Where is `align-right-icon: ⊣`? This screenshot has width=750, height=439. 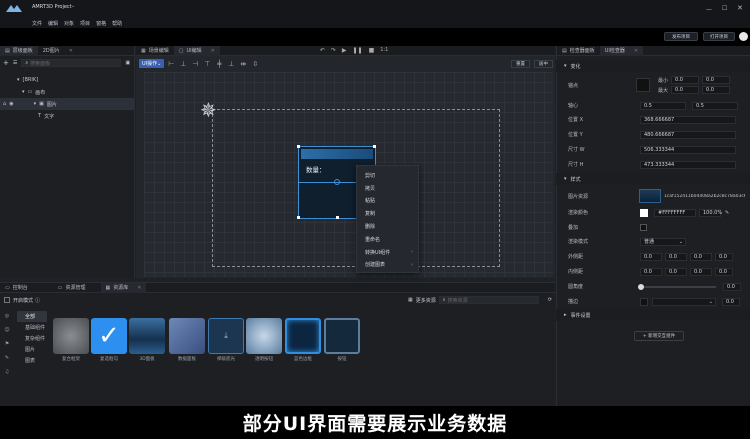 align-right-icon: ⊣ is located at coordinates (195, 64).